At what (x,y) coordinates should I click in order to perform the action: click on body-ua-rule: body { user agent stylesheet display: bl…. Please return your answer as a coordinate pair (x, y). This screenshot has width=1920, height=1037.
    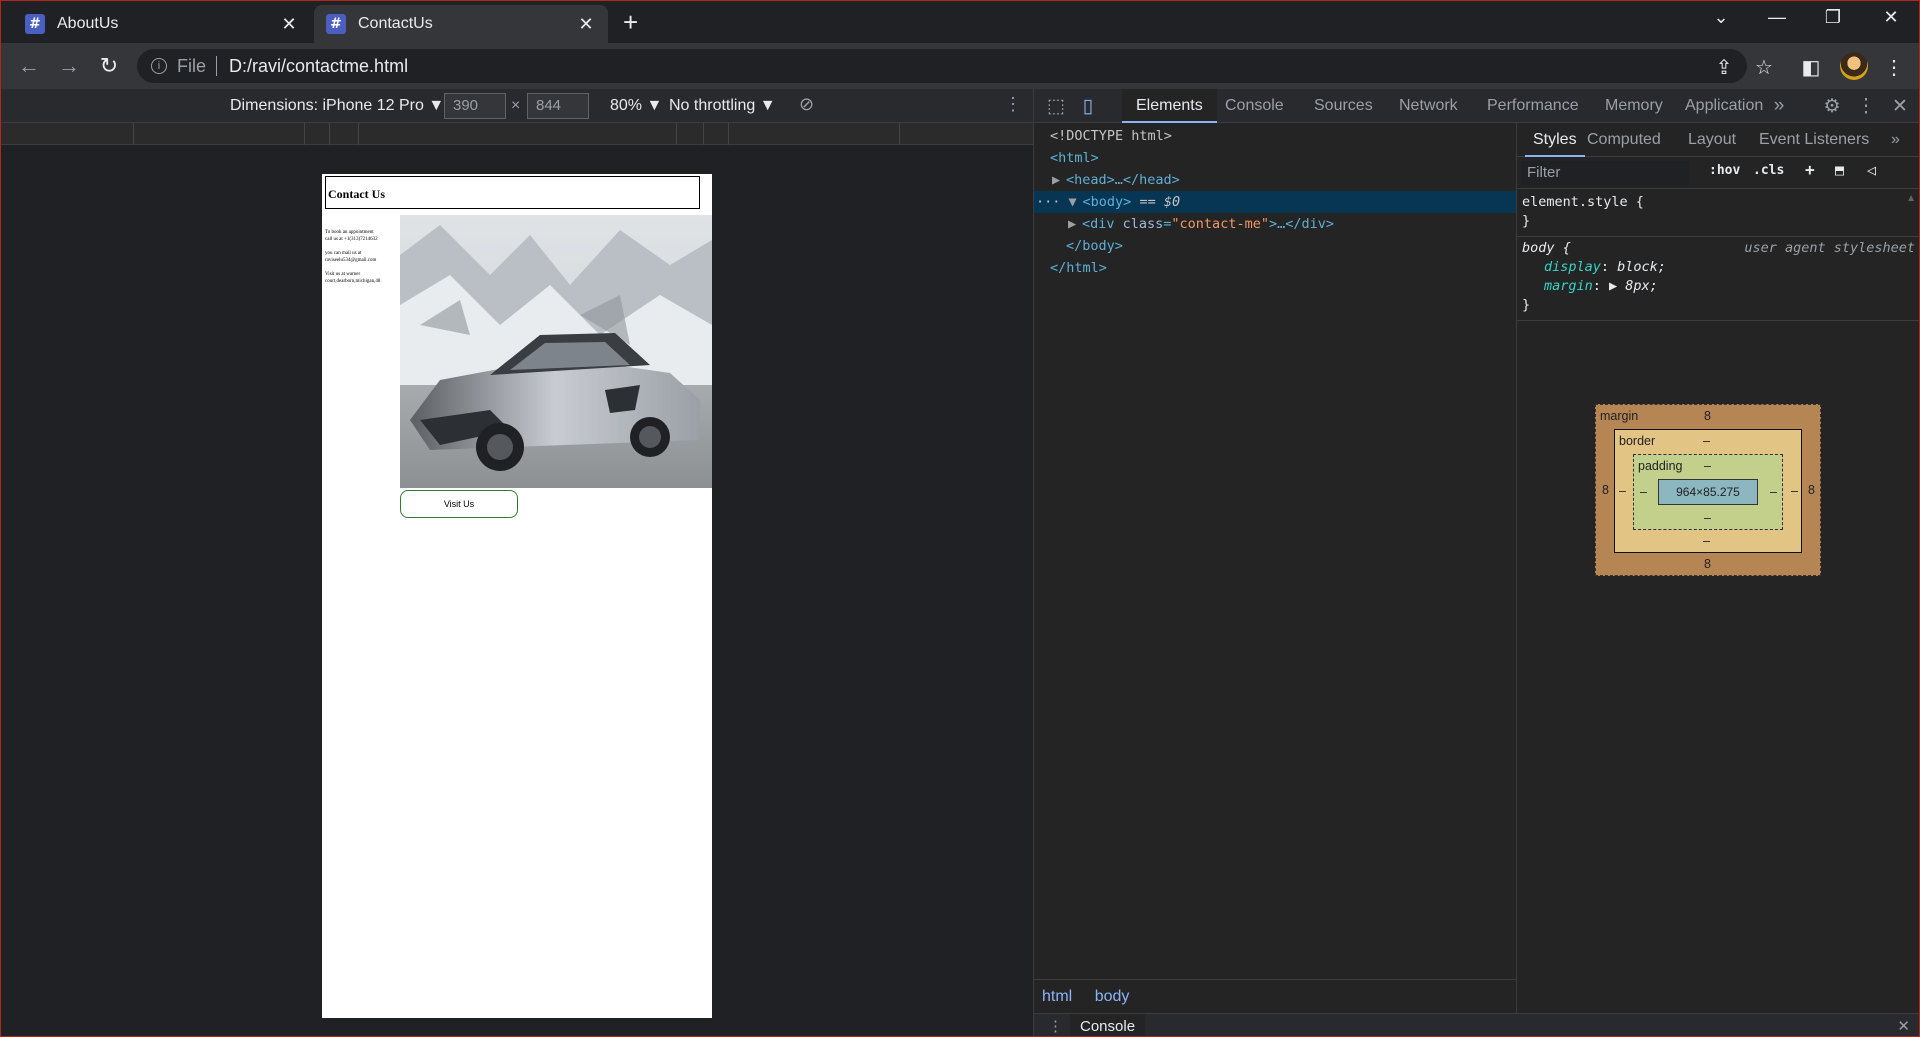
    Looking at the image, I should click on (1718, 280).